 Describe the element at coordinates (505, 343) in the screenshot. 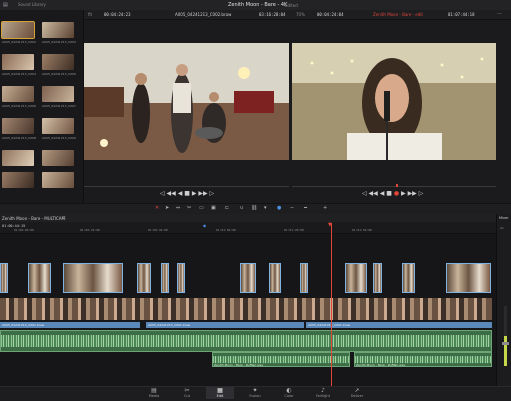

I see `mixer-fader` at that location.